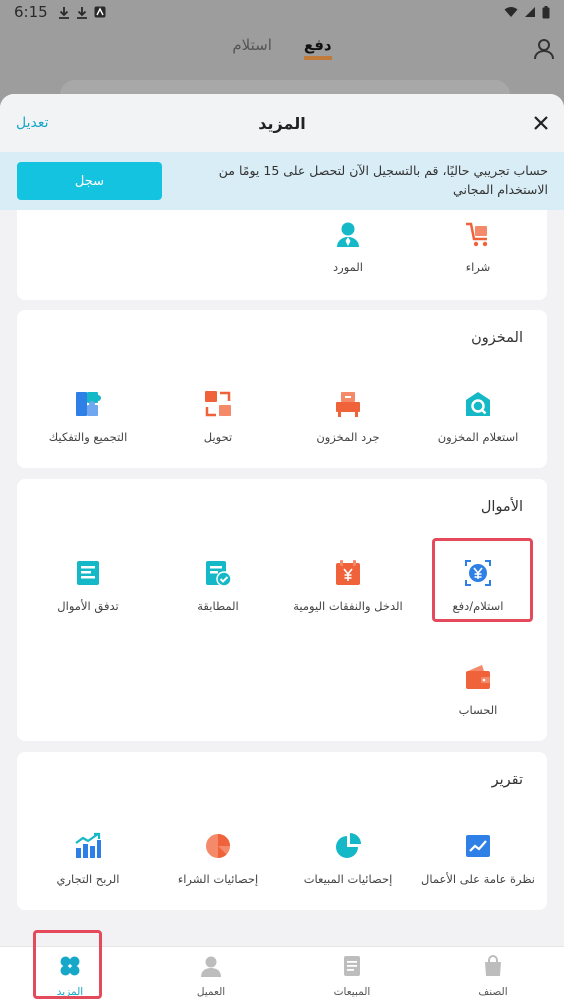 Image resolution: width=564 pixels, height=1002 pixels. Describe the element at coordinates (478, 846) in the screenshot. I see `business-overview-icon` at that location.